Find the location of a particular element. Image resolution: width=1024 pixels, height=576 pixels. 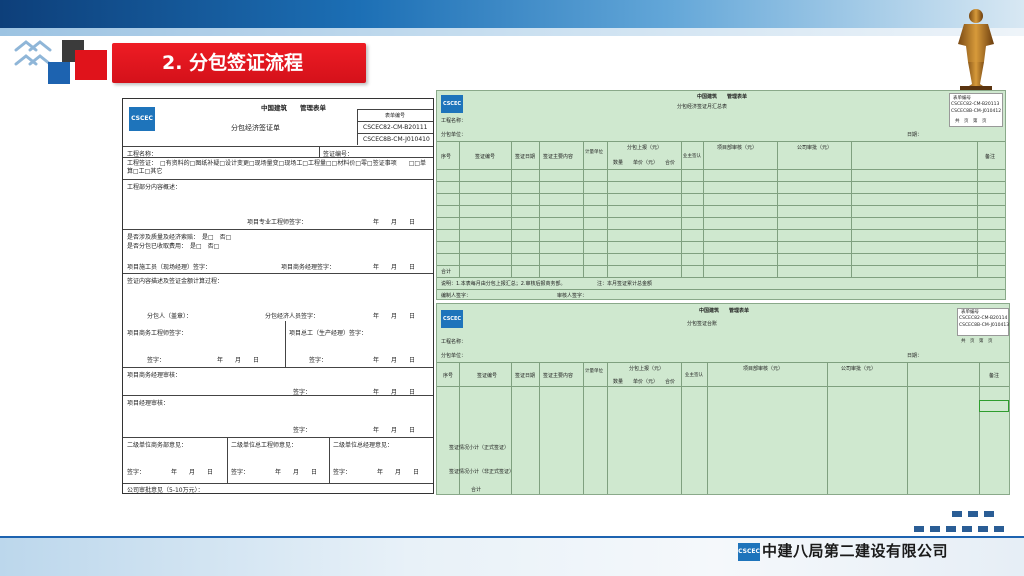

sheet2-row-formal: 签证情况小计（正式签证） is located at coordinates (479, 448).